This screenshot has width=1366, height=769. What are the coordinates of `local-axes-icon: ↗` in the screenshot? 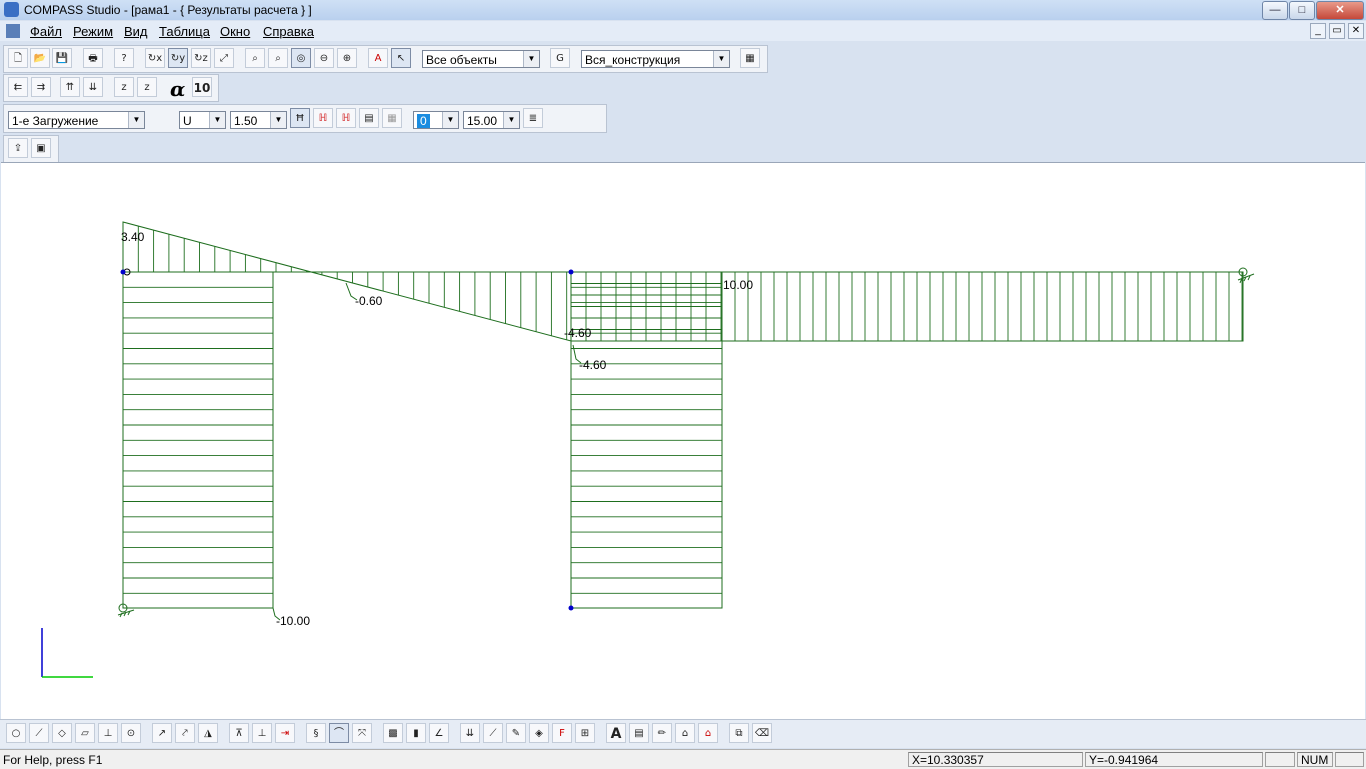 It's located at (162, 733).